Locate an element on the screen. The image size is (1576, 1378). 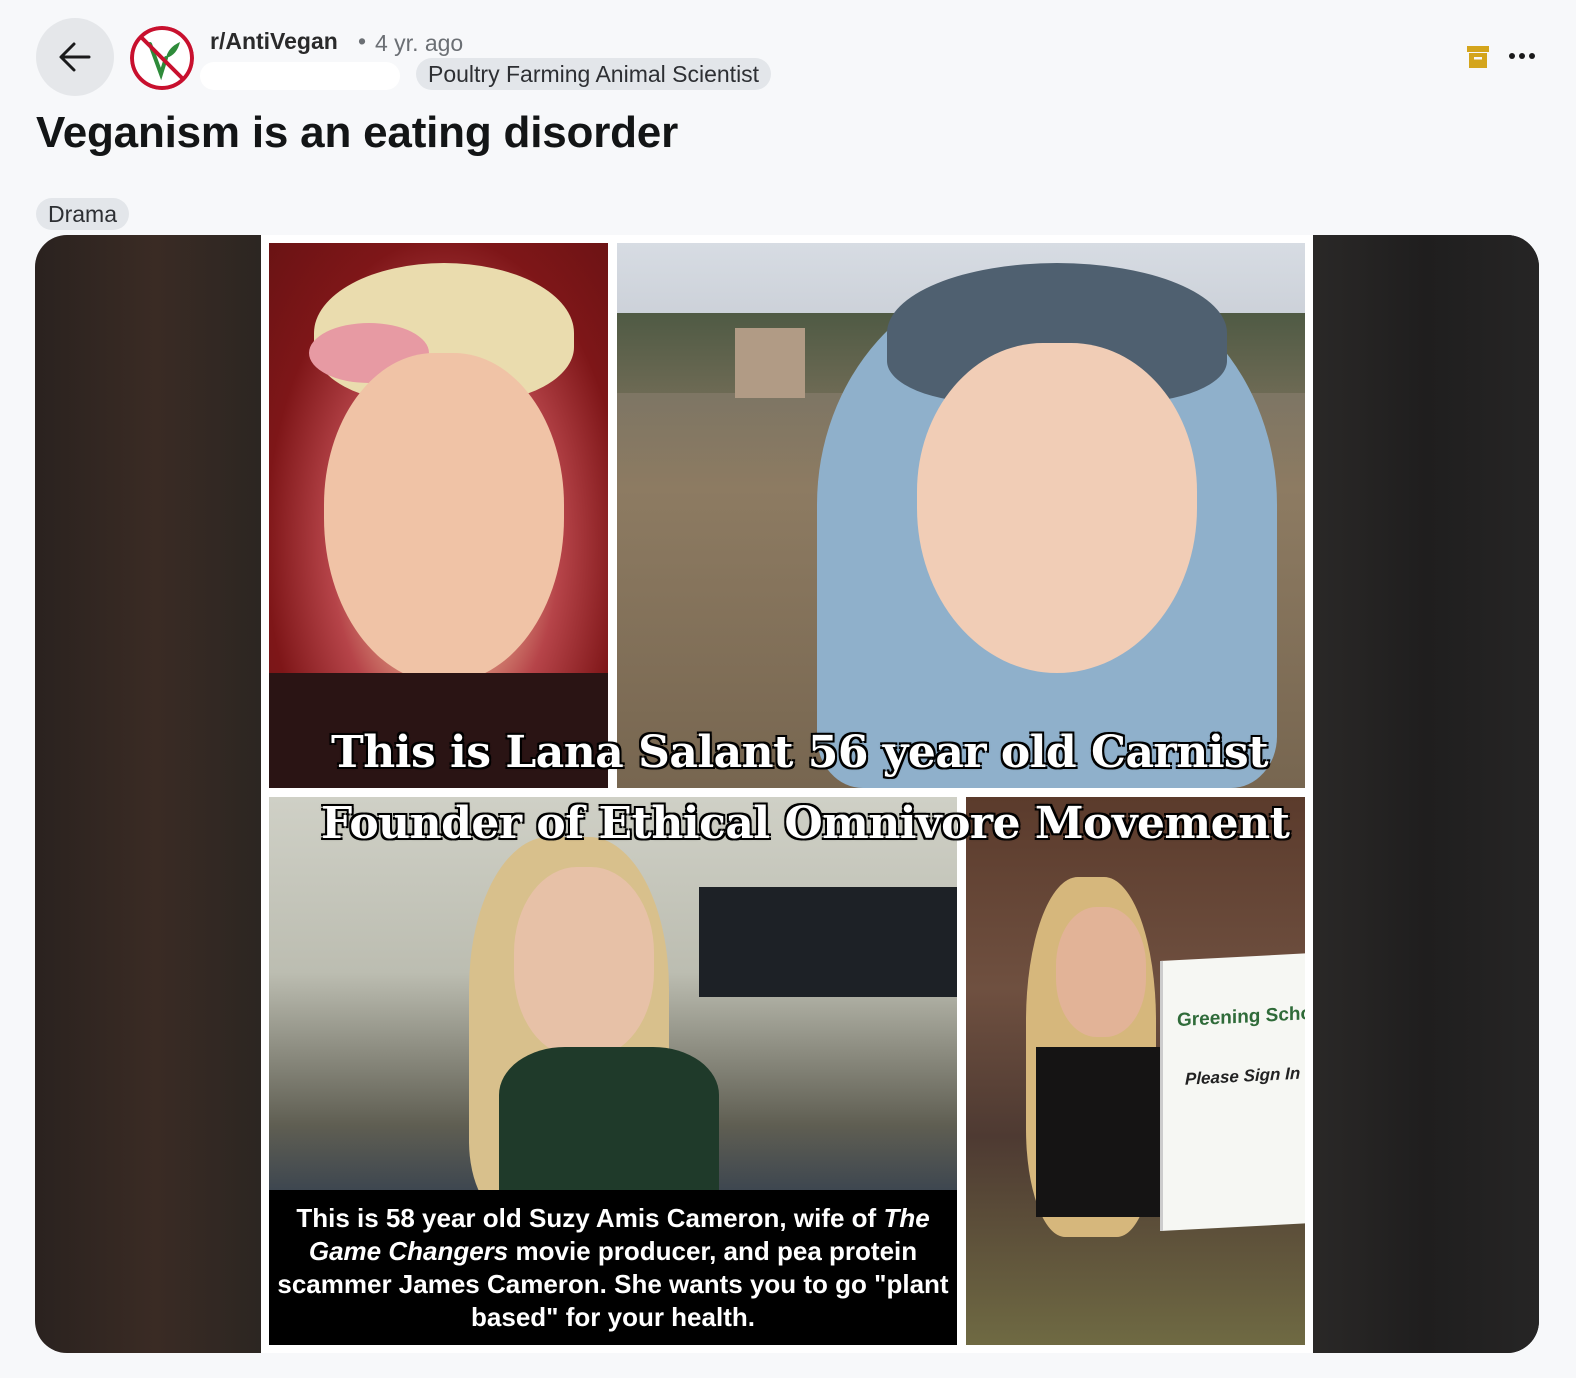
back-arrow-icon is located at coordinates (75, 57).